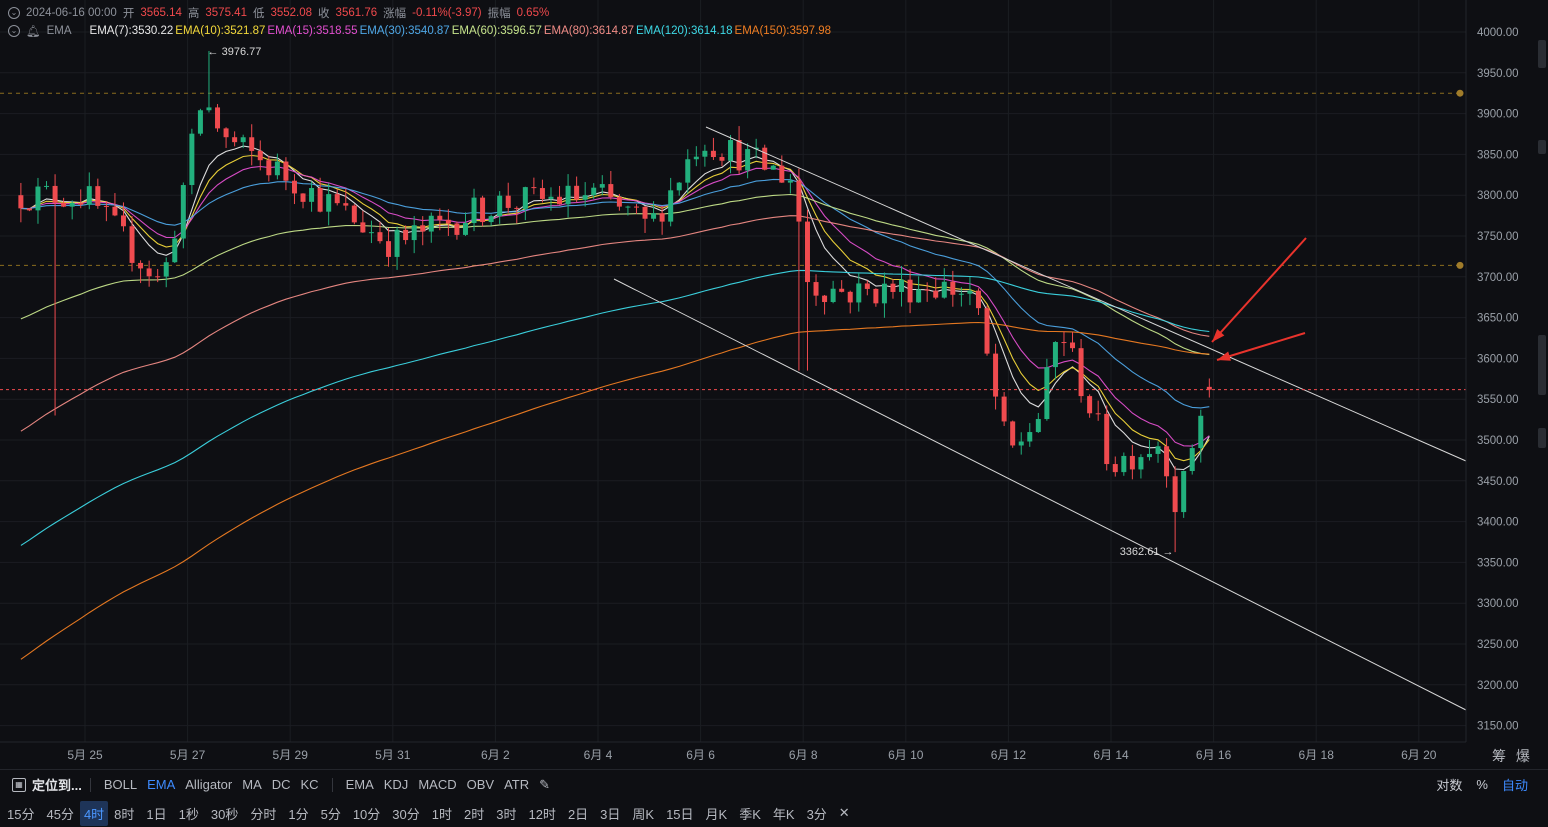 Image resolution: width=1548 pixels, height=827 pixels. Describe the element at coordinates (750, 813) in the screenshot. I see `interval-tab: 季K` at that location.